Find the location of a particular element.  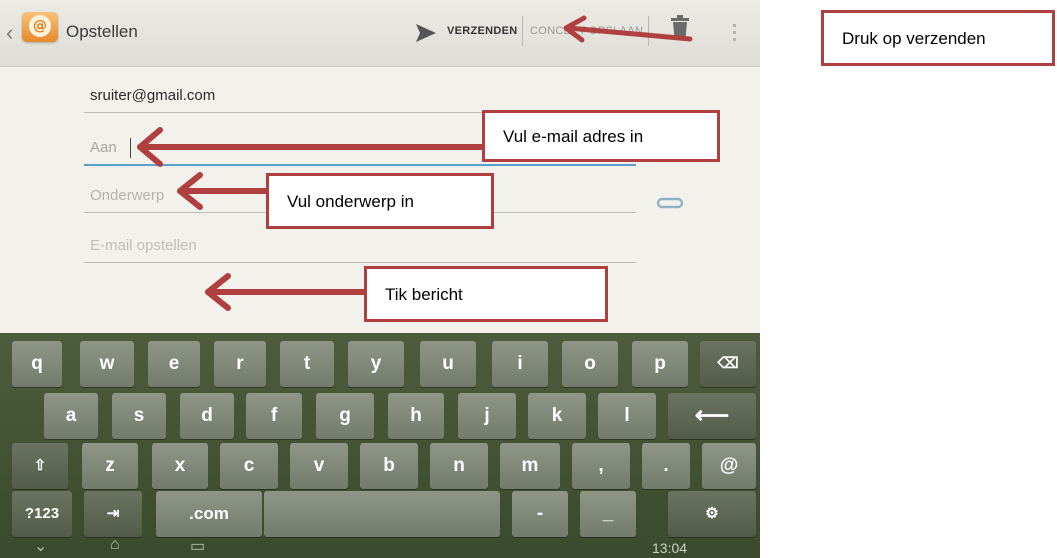

from-field: sruiter@gmail.com is located at coordinates (360, 94).